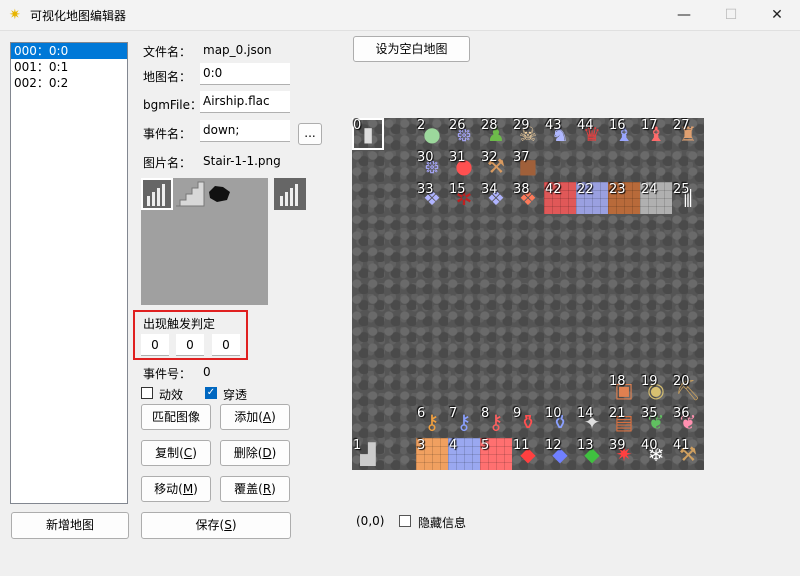  What do you see at coordinates (425, 189) in the screenshot?
I see `map-cell-number: 33` at bounding box center [425, 189].